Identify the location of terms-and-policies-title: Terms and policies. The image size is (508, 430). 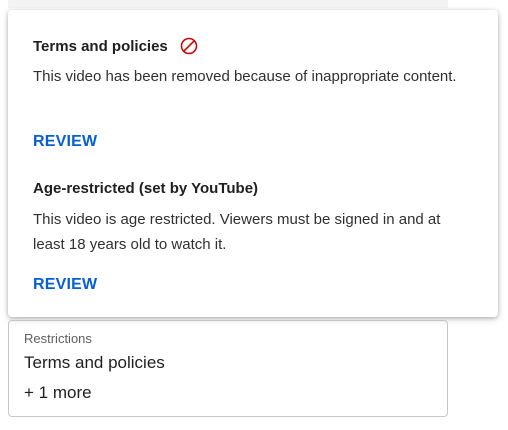
(115, 46).